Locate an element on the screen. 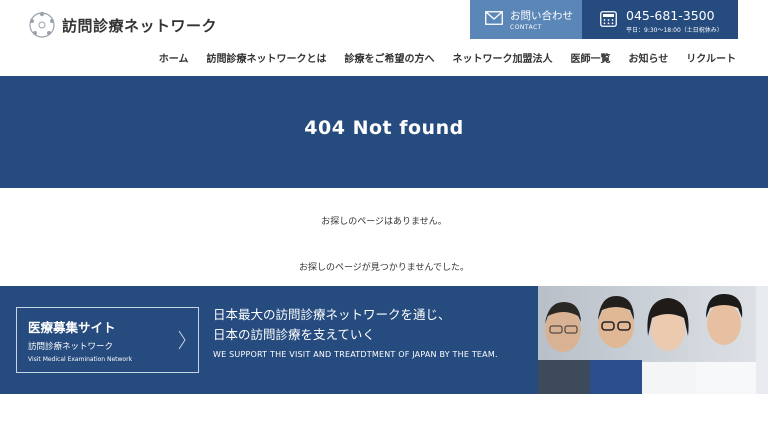  nav-item-about: 訪問診療ネットワークとは is located at coordinates (266, 57).